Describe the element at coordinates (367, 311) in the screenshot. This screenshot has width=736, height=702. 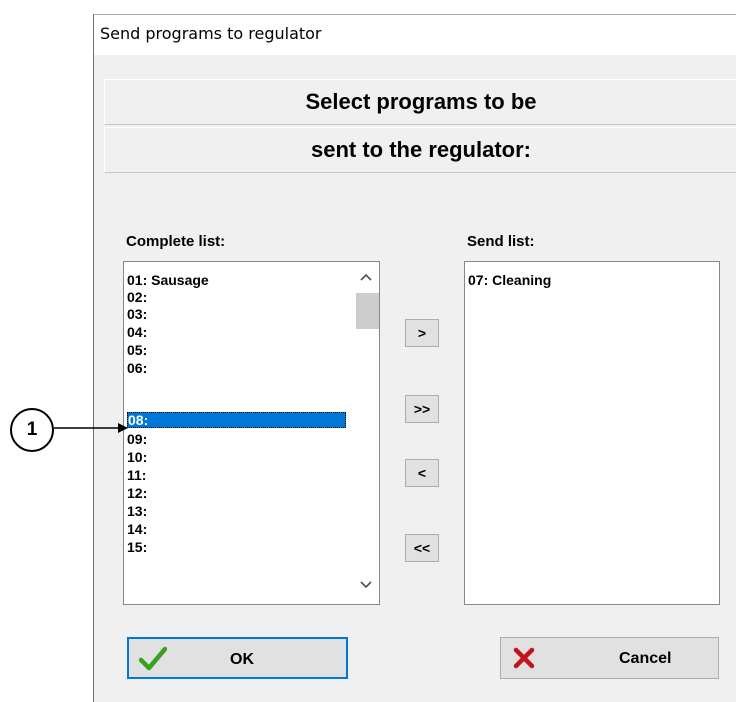
I see `scrollbar-thumb` at that location.